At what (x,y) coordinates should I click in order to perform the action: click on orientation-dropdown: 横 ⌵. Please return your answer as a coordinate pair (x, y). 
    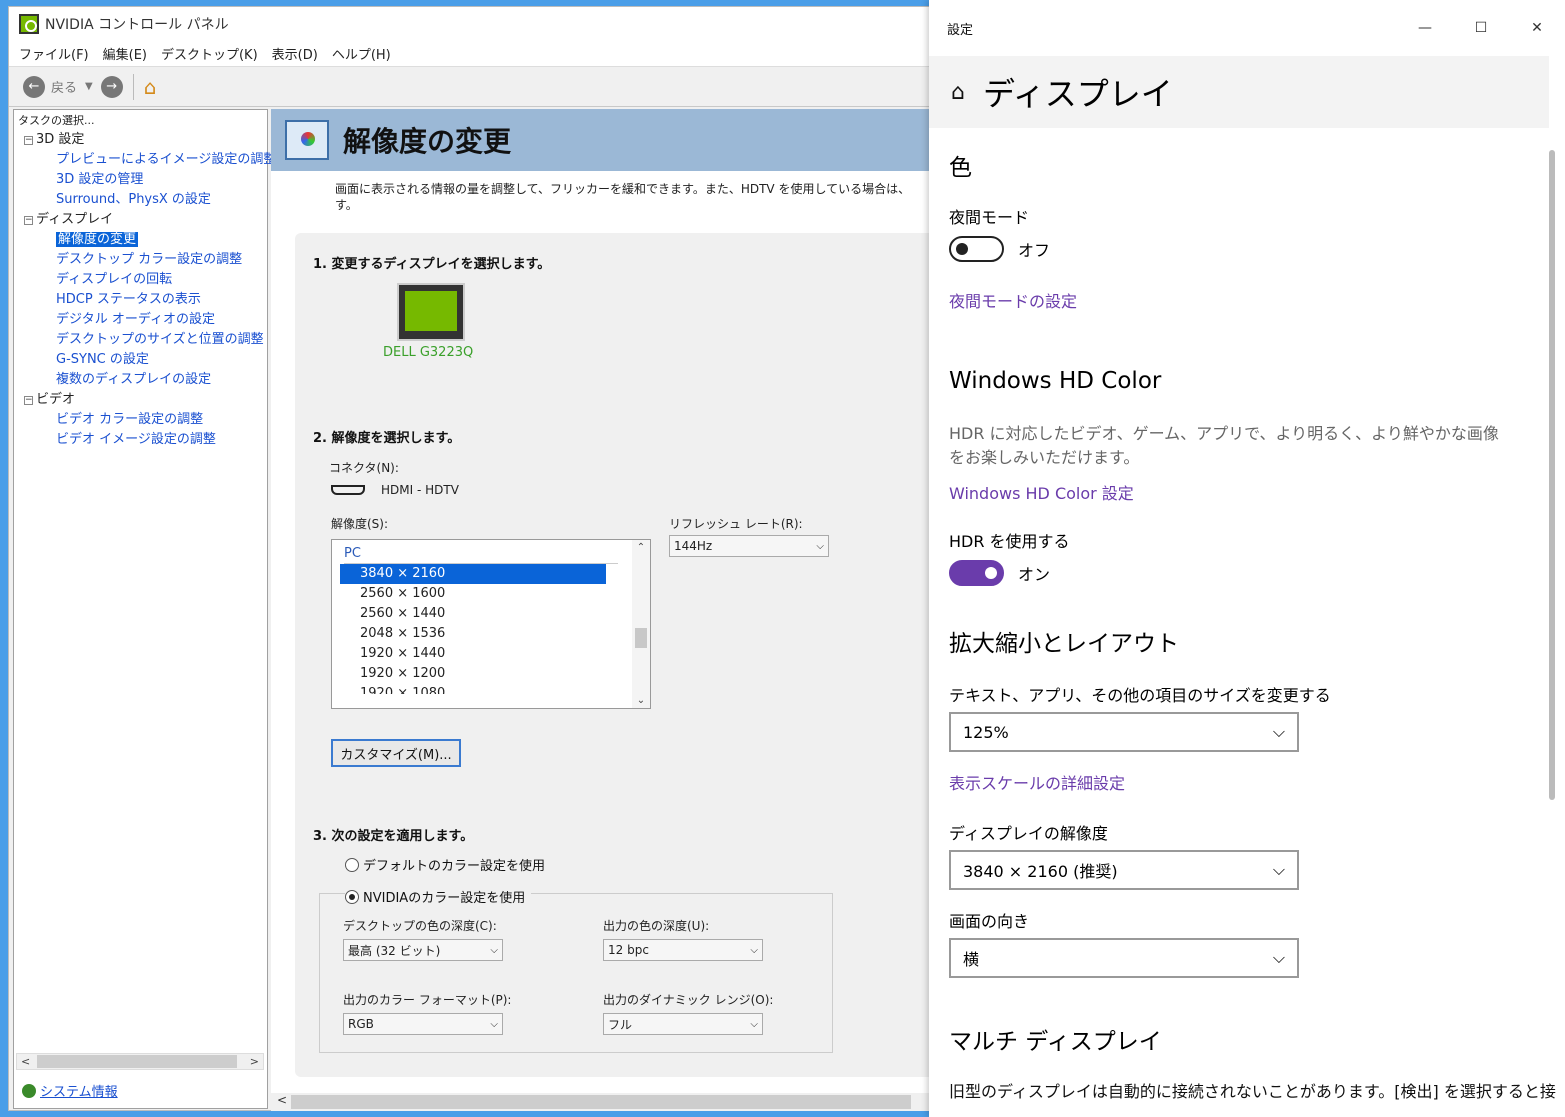
    Looking at the image, I should click on (1124, 958).